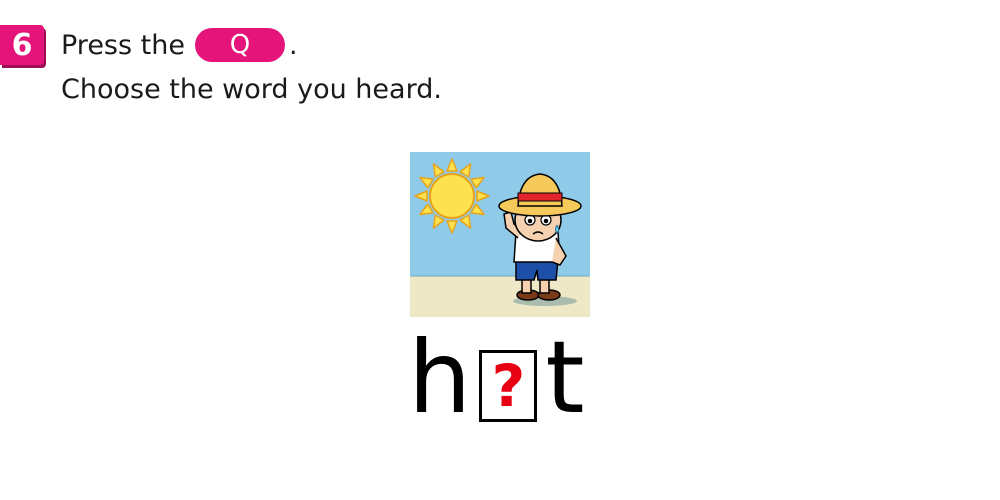  Describe the element at coordinates (22, 45) in the screenshot. I see `question-number-badge: 6` at that location.